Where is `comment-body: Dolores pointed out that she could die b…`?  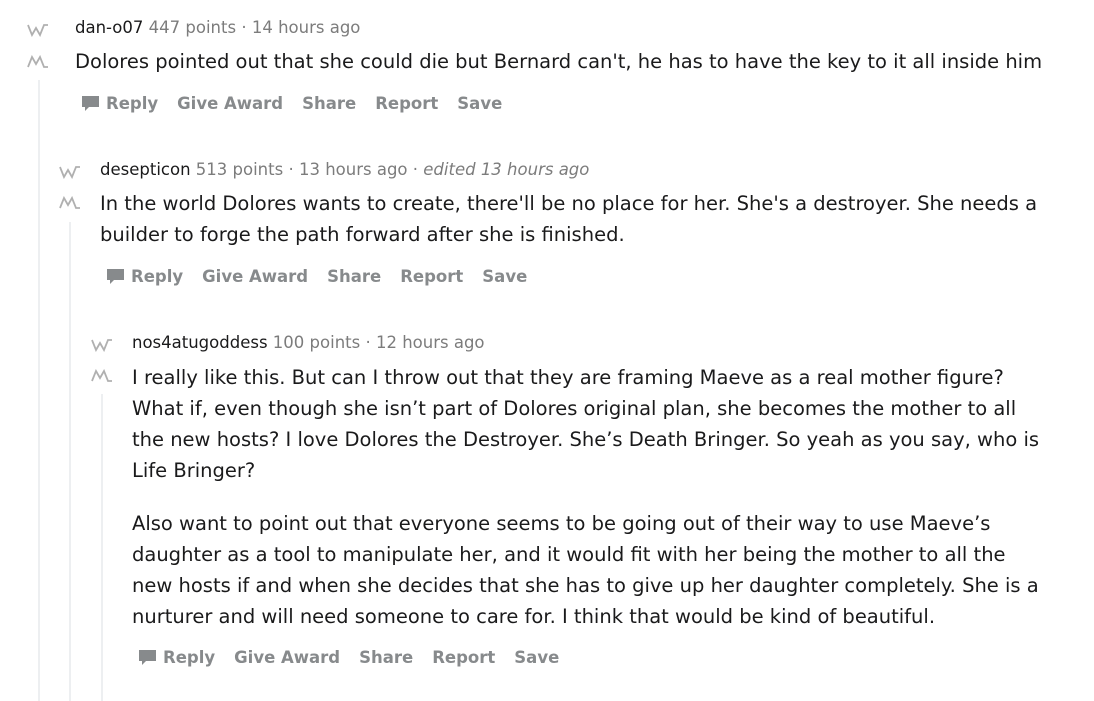
comment-body: Dolores pointed out that she could die b… is located at coordinates (575, 61).